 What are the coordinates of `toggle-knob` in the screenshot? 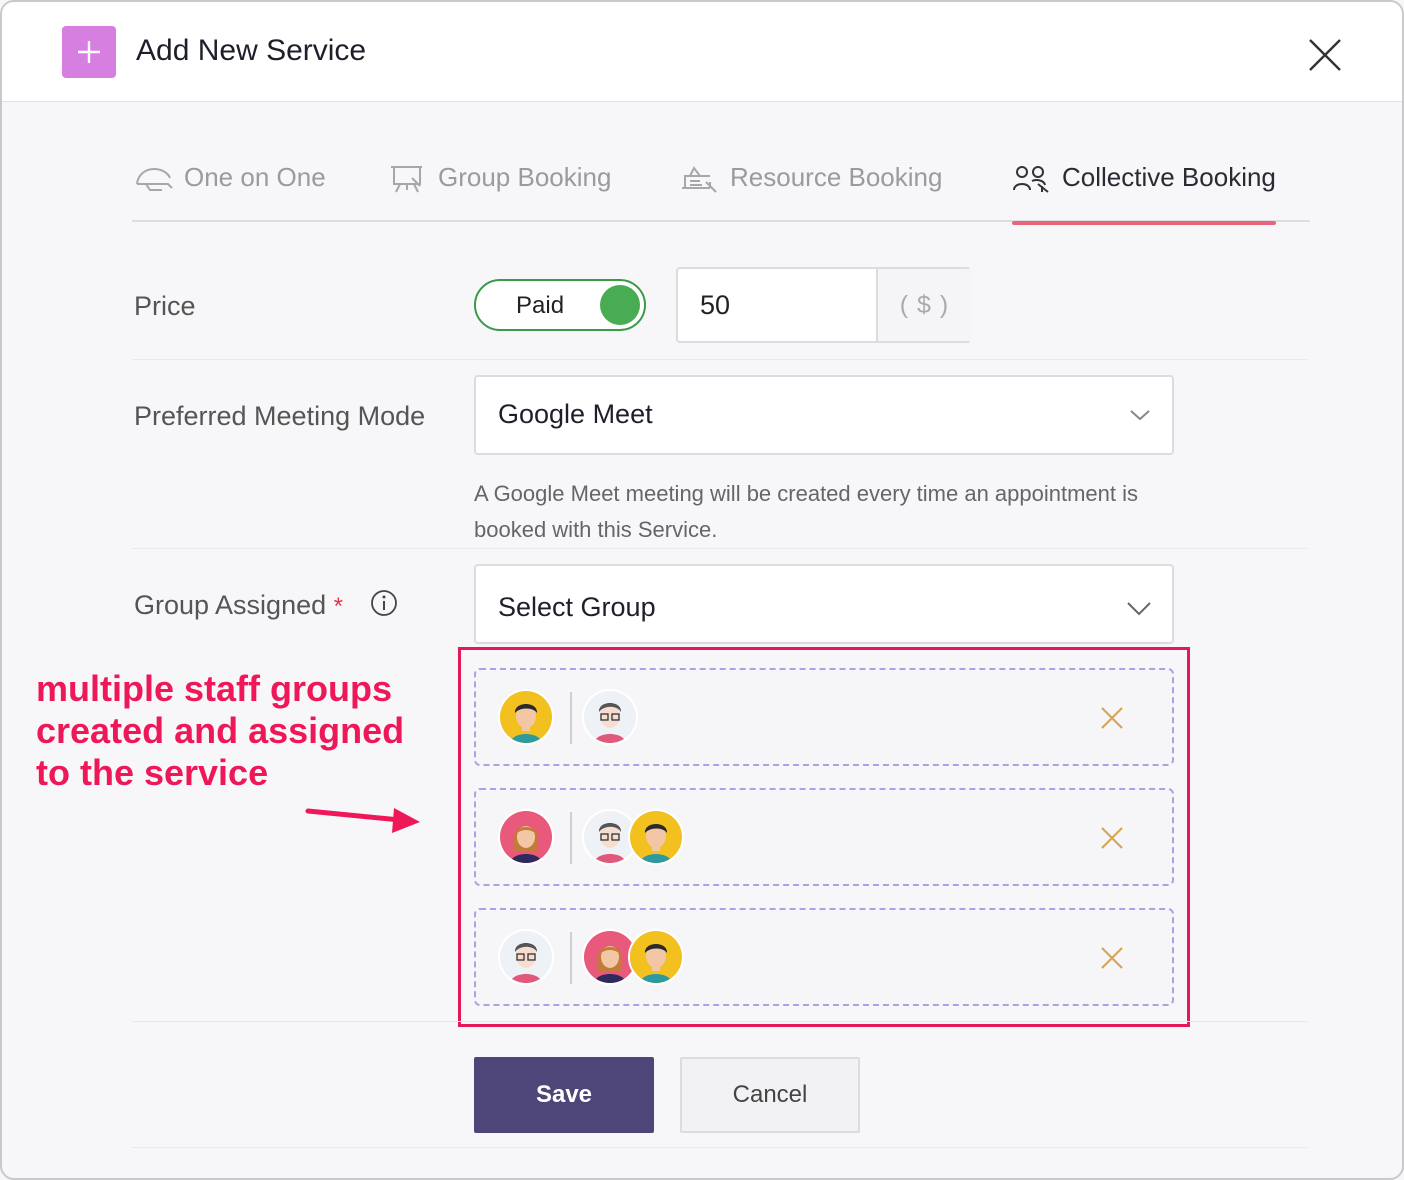 It's located at (620, 305).